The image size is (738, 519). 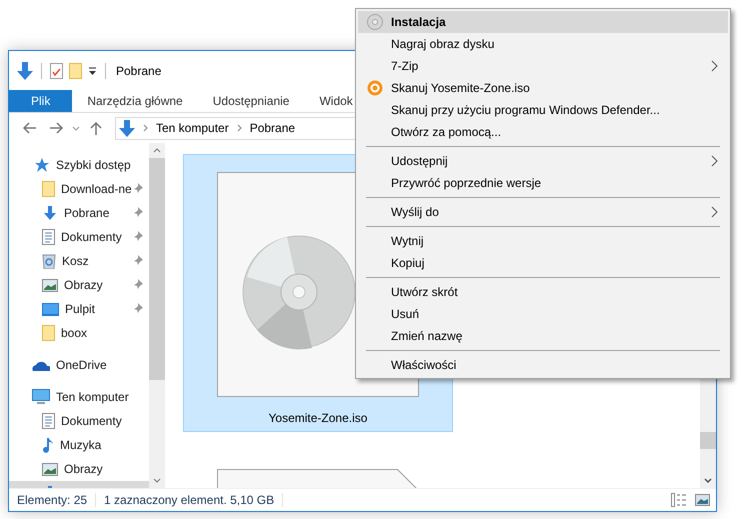 What do you see at coordinates (251, 101) in the screenshot?
I see `ribbon-tab: Udostępnianie` at bounding box center [251, 101].